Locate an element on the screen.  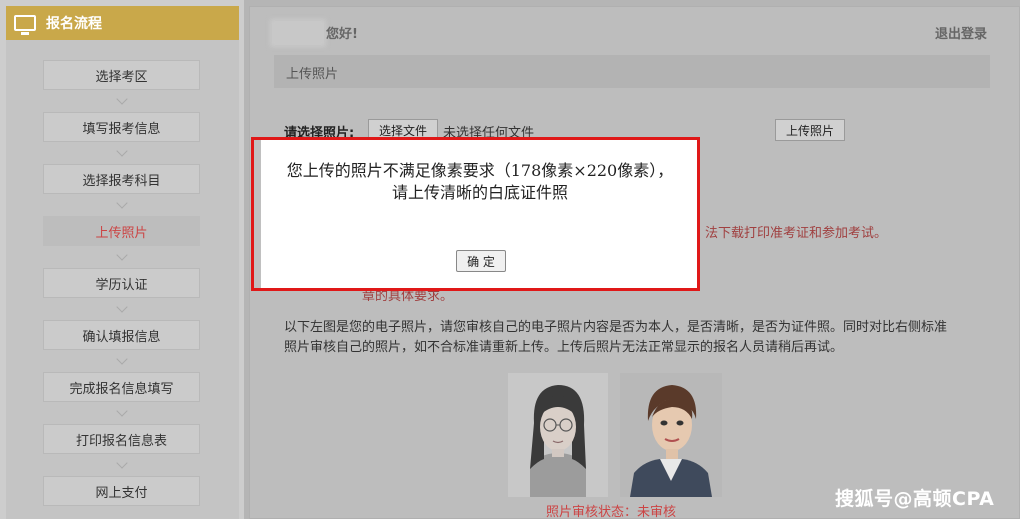
top-bar: 您好! 退出登录 is located at coordinates (634, 29).